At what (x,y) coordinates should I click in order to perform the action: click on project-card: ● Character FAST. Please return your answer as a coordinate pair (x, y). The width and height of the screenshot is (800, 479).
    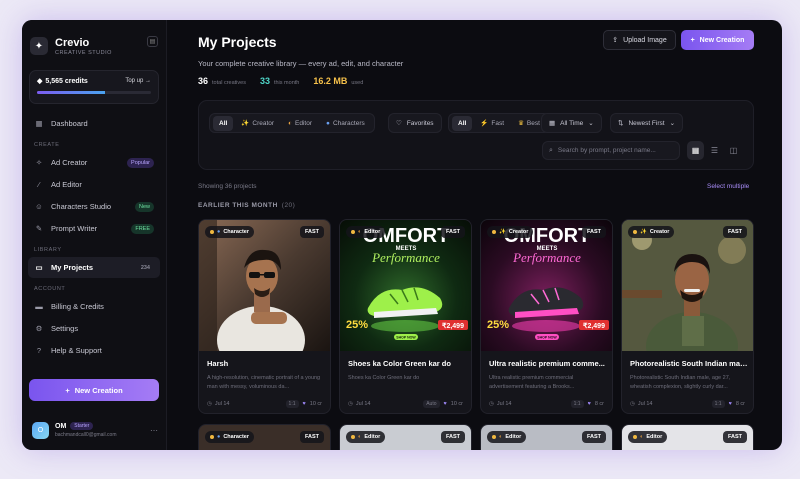
    Looking at the image, I should click on (264, 437).